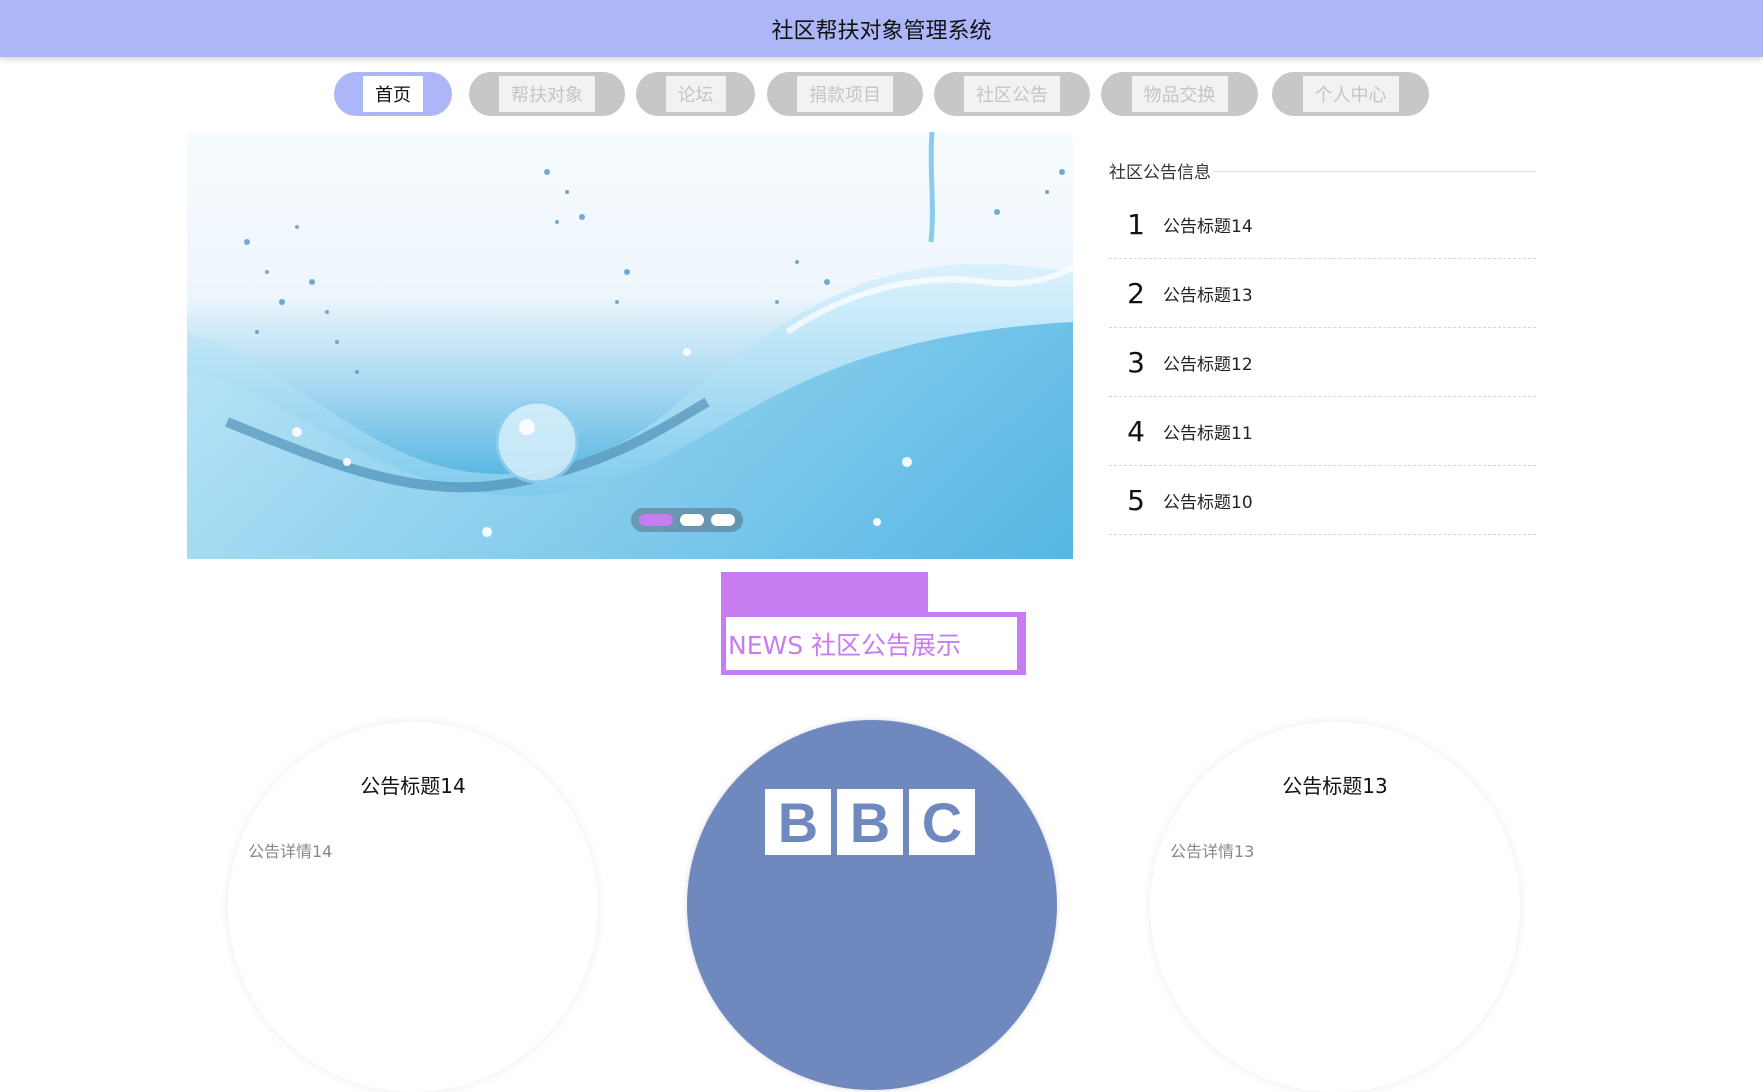  I want to click on nav-label: 社区公告, so click(1012, 94).